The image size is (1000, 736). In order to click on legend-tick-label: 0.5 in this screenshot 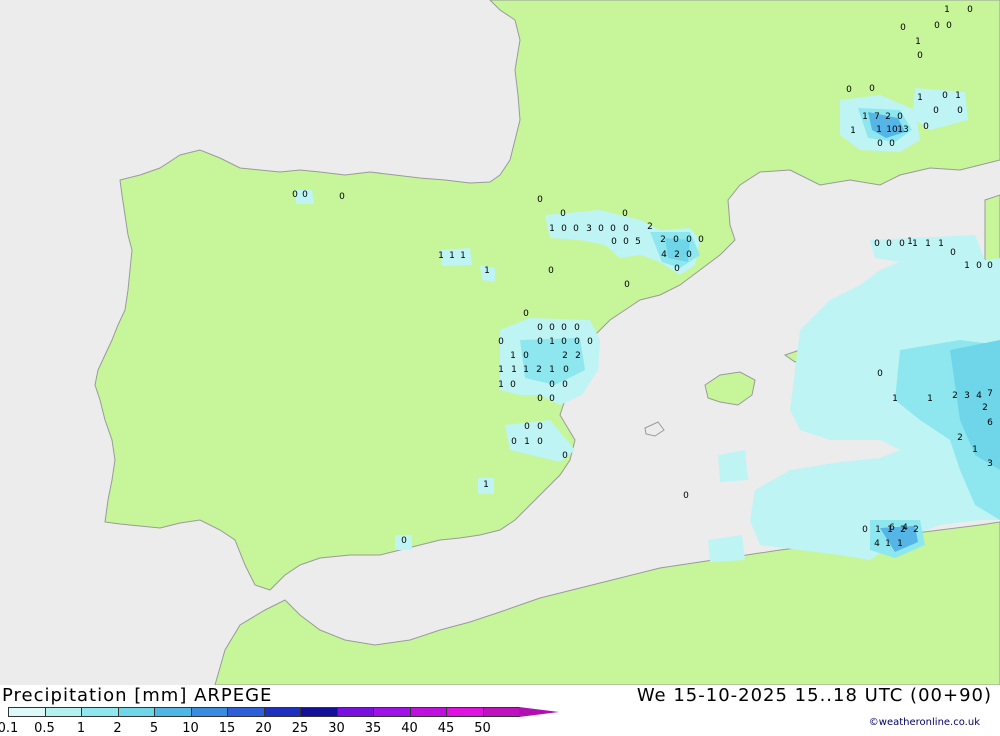, I will do `click(44, 728)`.